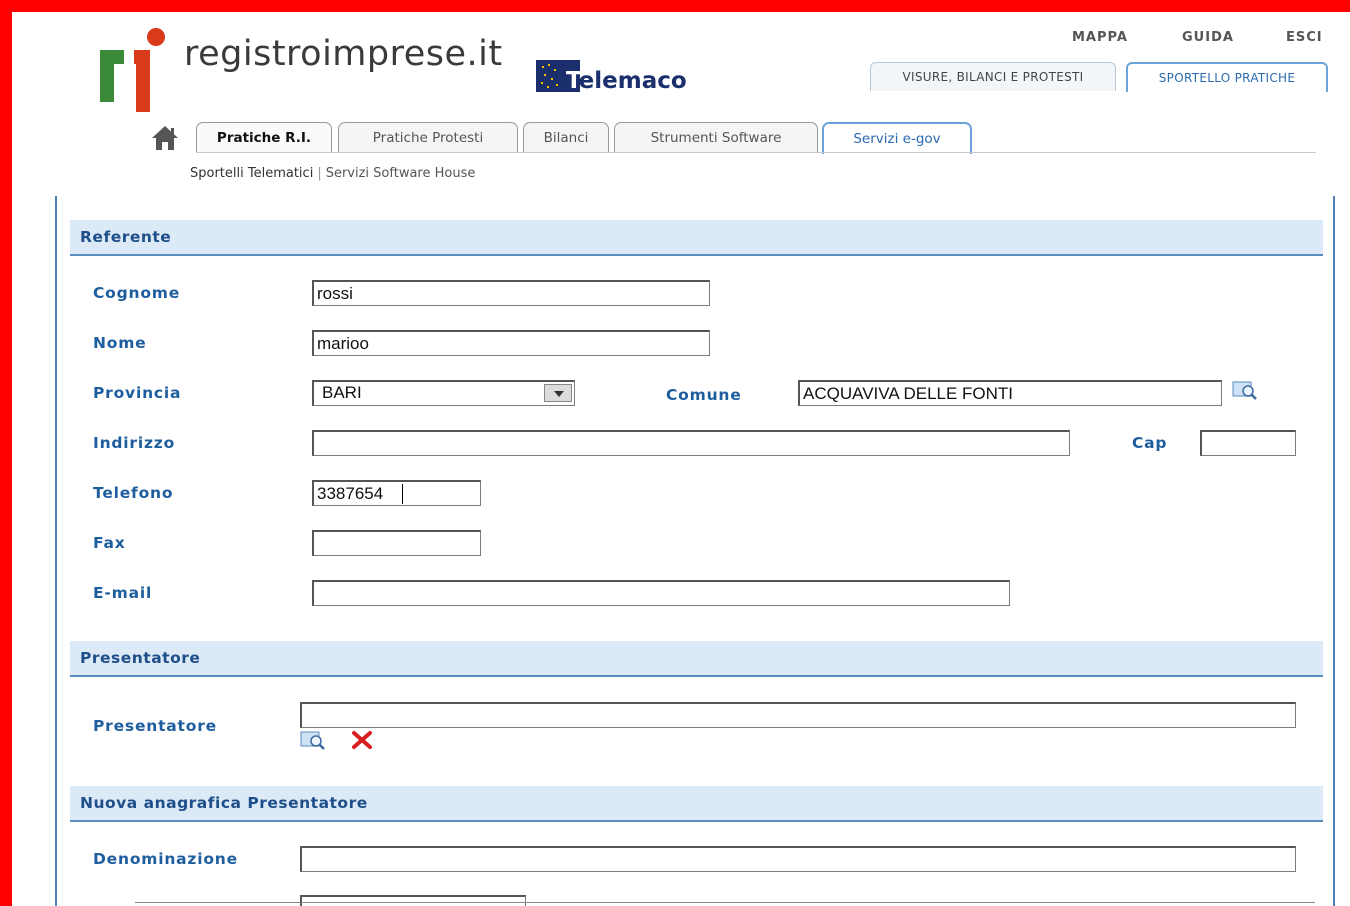  What do you see at coordinates (1248, 443) in the screenshot?
I see `cap-input` at bounding box center [1248, 443].